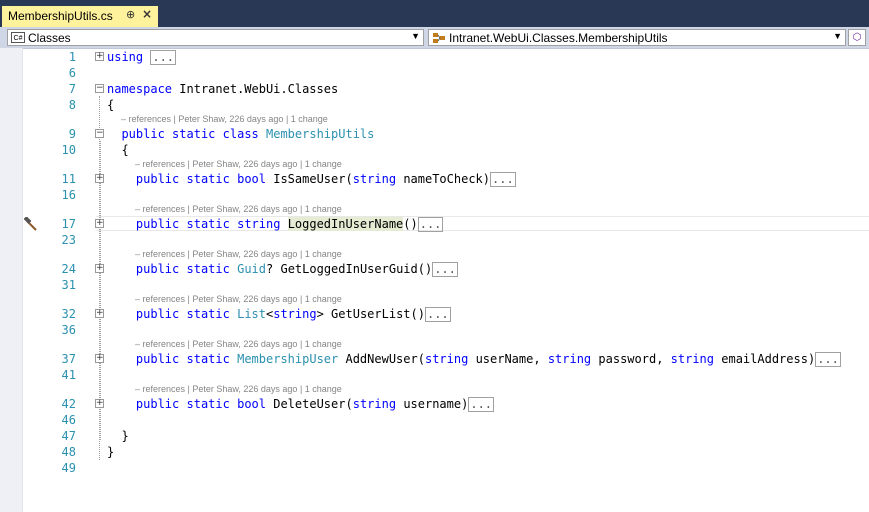  What do you see at coordinates (434, 330) in the screenshot?
I see `code-line: 36` at bounding box center [434, 330].